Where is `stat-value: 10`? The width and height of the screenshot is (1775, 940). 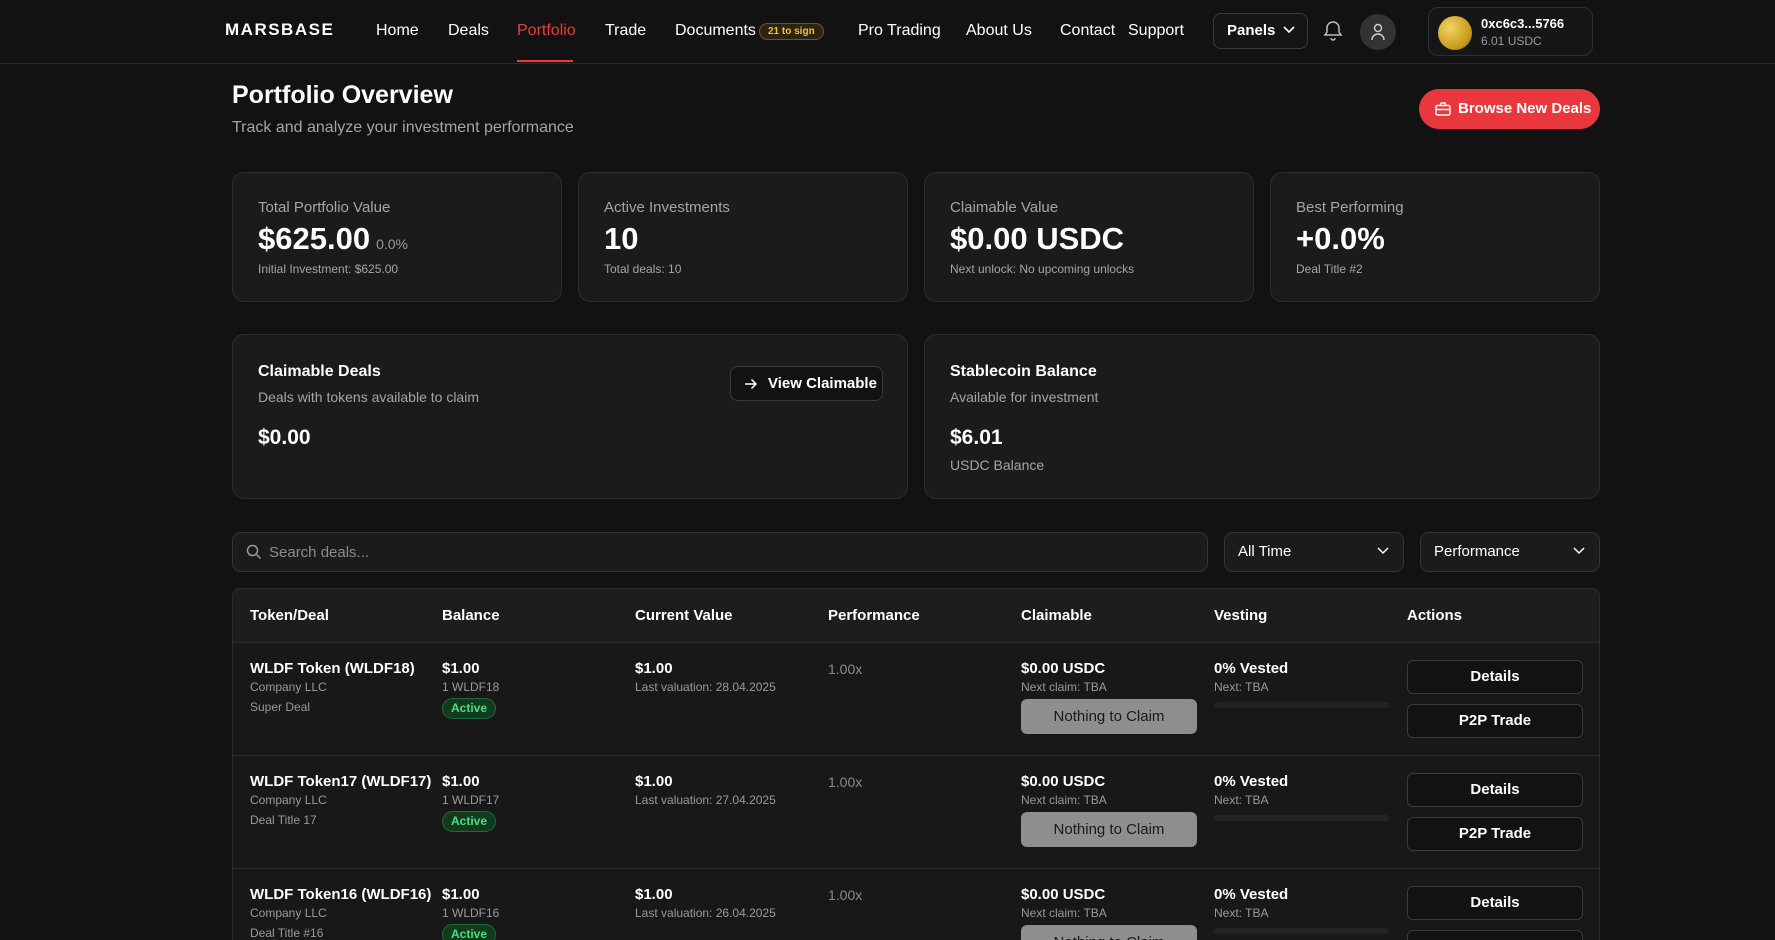
stat-value: 10 is located at coordinates (621, 238).